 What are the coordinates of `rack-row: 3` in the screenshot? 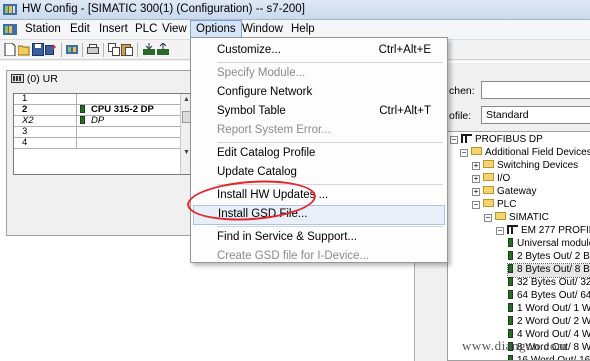 It's located at (98, 132).